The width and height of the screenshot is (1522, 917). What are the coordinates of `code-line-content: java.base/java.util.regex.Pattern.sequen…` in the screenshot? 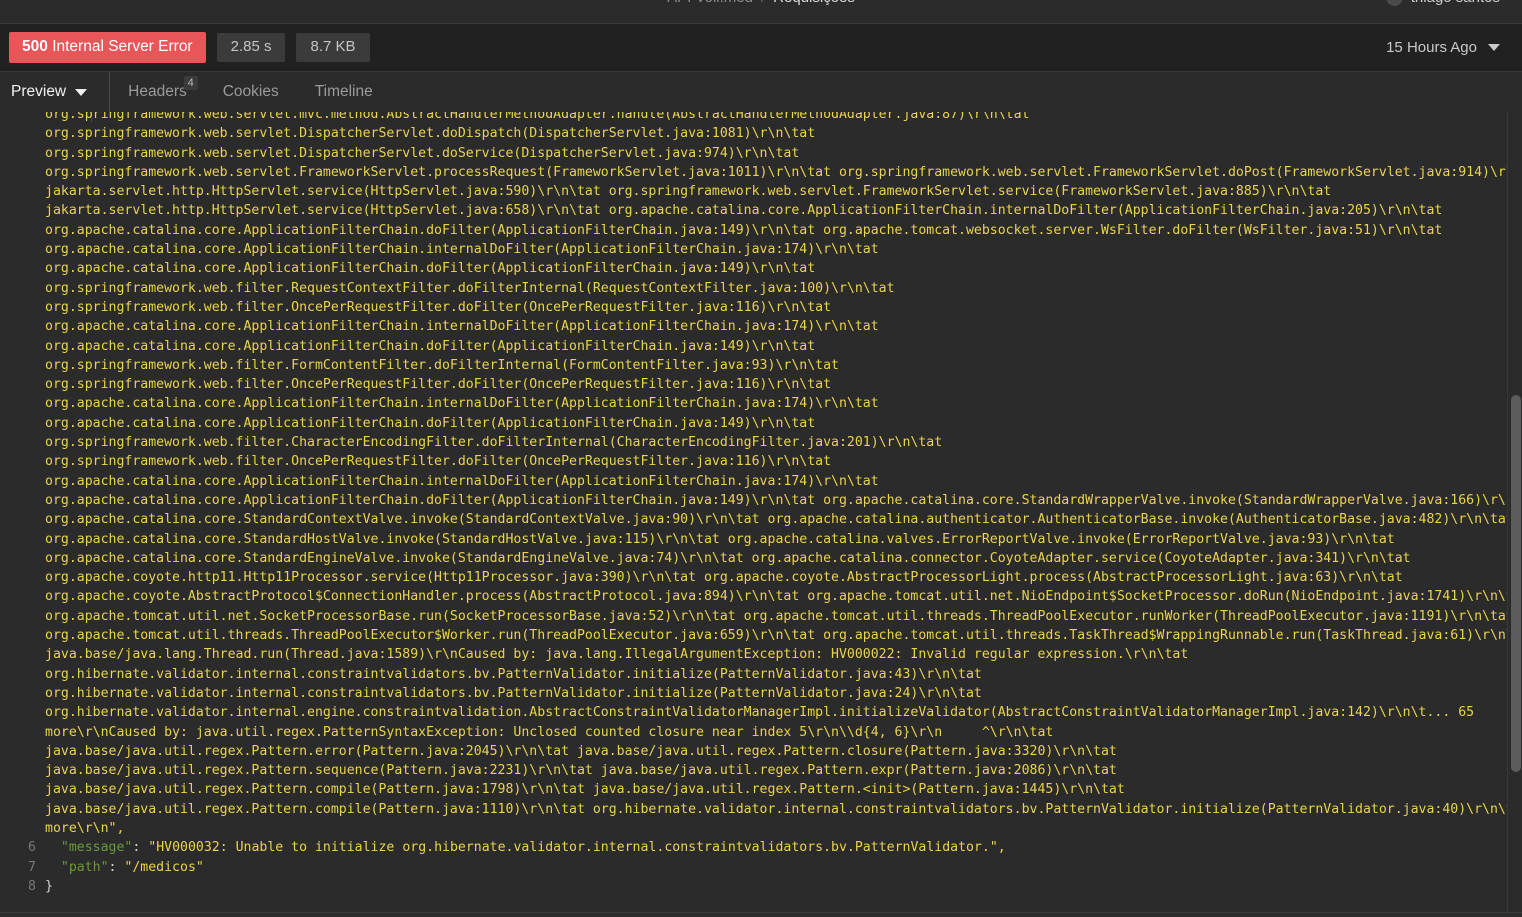 It's located at (581, 771).